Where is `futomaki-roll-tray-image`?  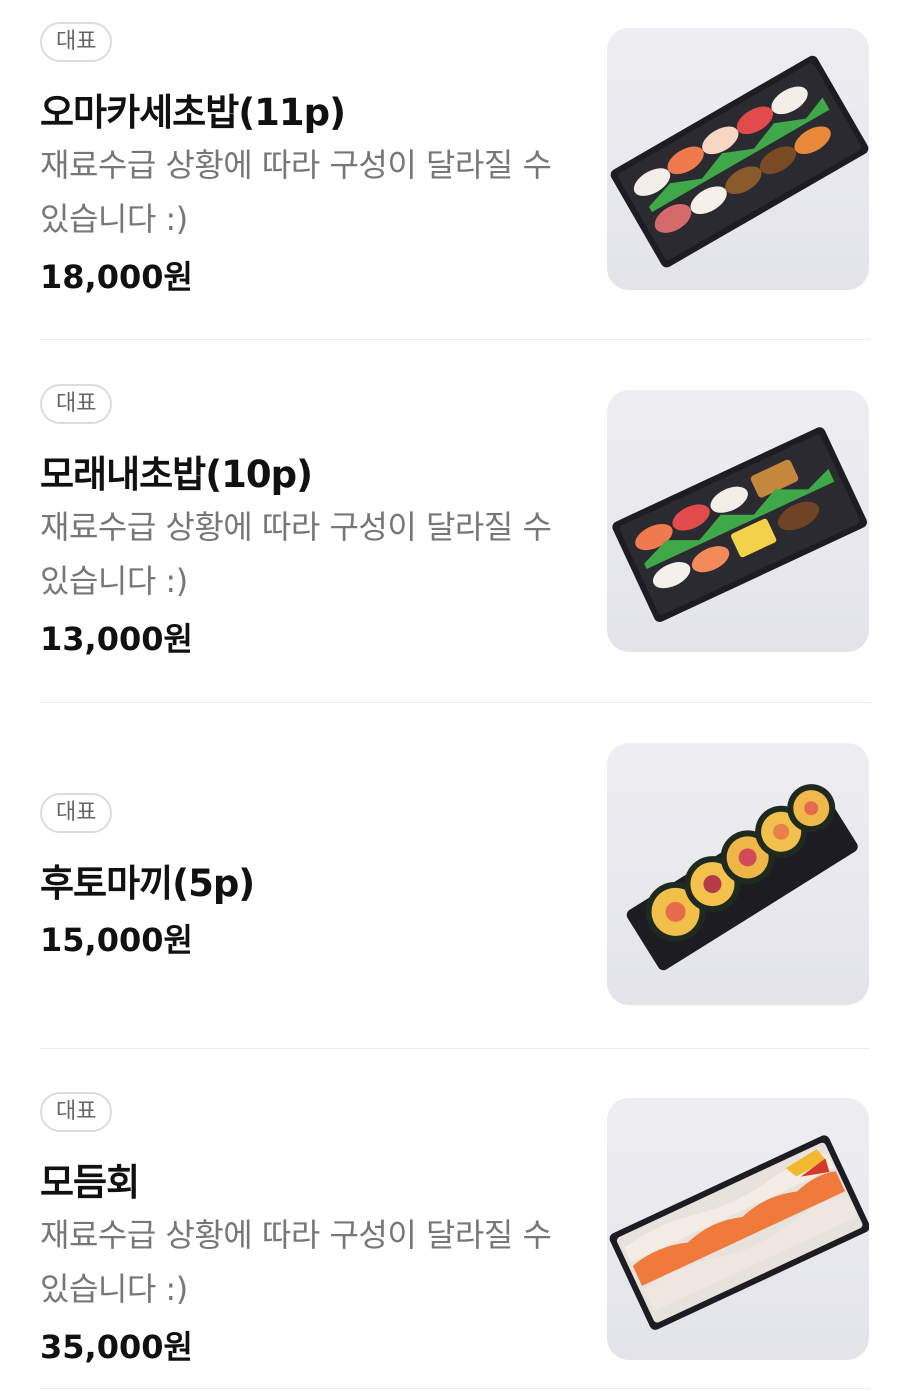 futomaki-roll-tray-image is located at coordinates (738, 874).